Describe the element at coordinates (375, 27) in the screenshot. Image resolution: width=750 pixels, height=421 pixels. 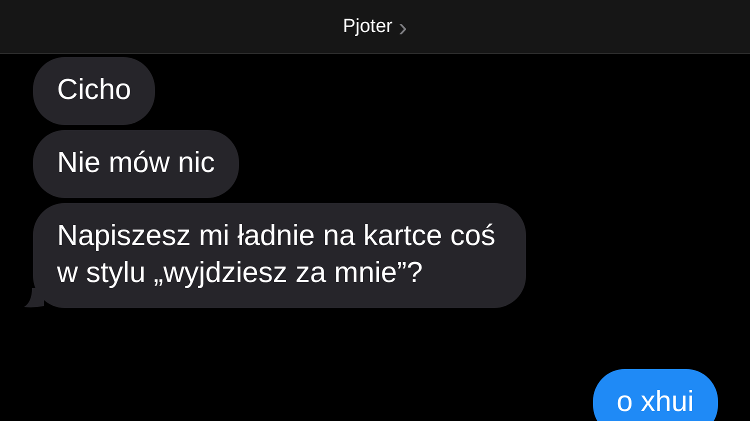
I see `contact-name-button: Pjoter ›` at that location.